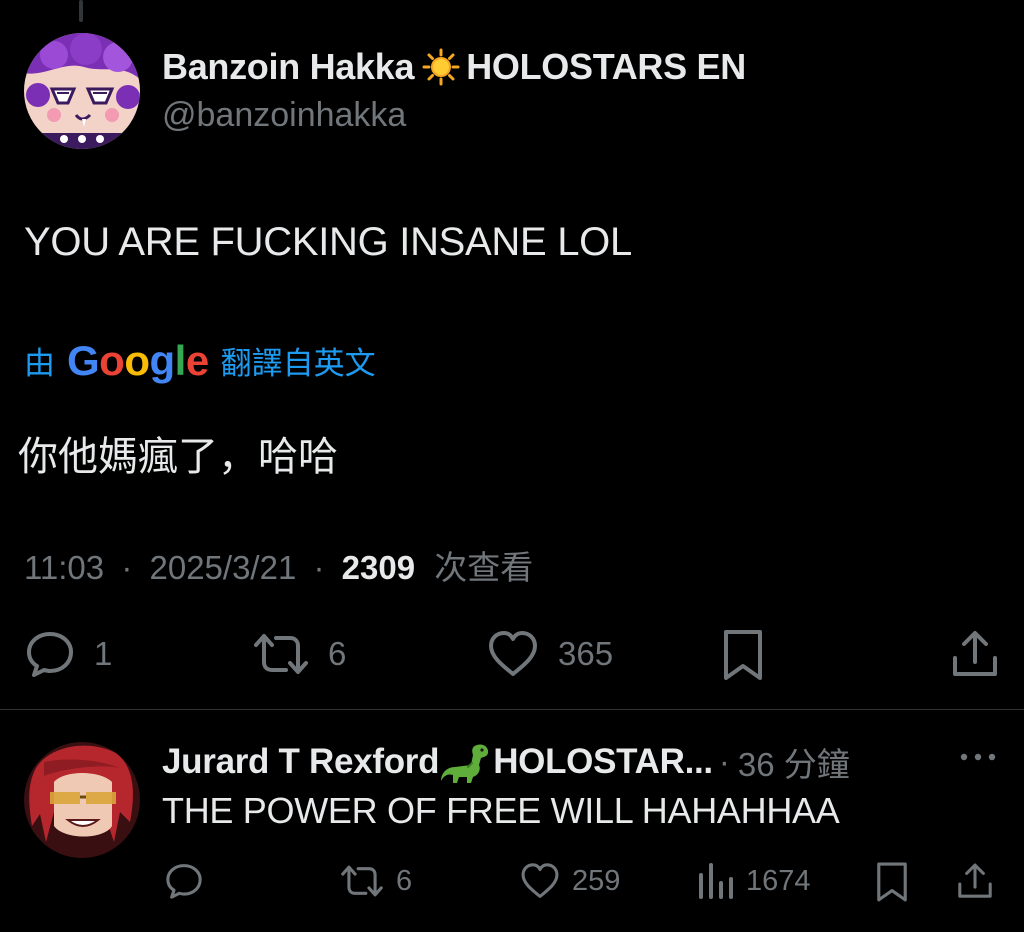  I want to click on dinosaur-emoji-icon, so click(466, 762).